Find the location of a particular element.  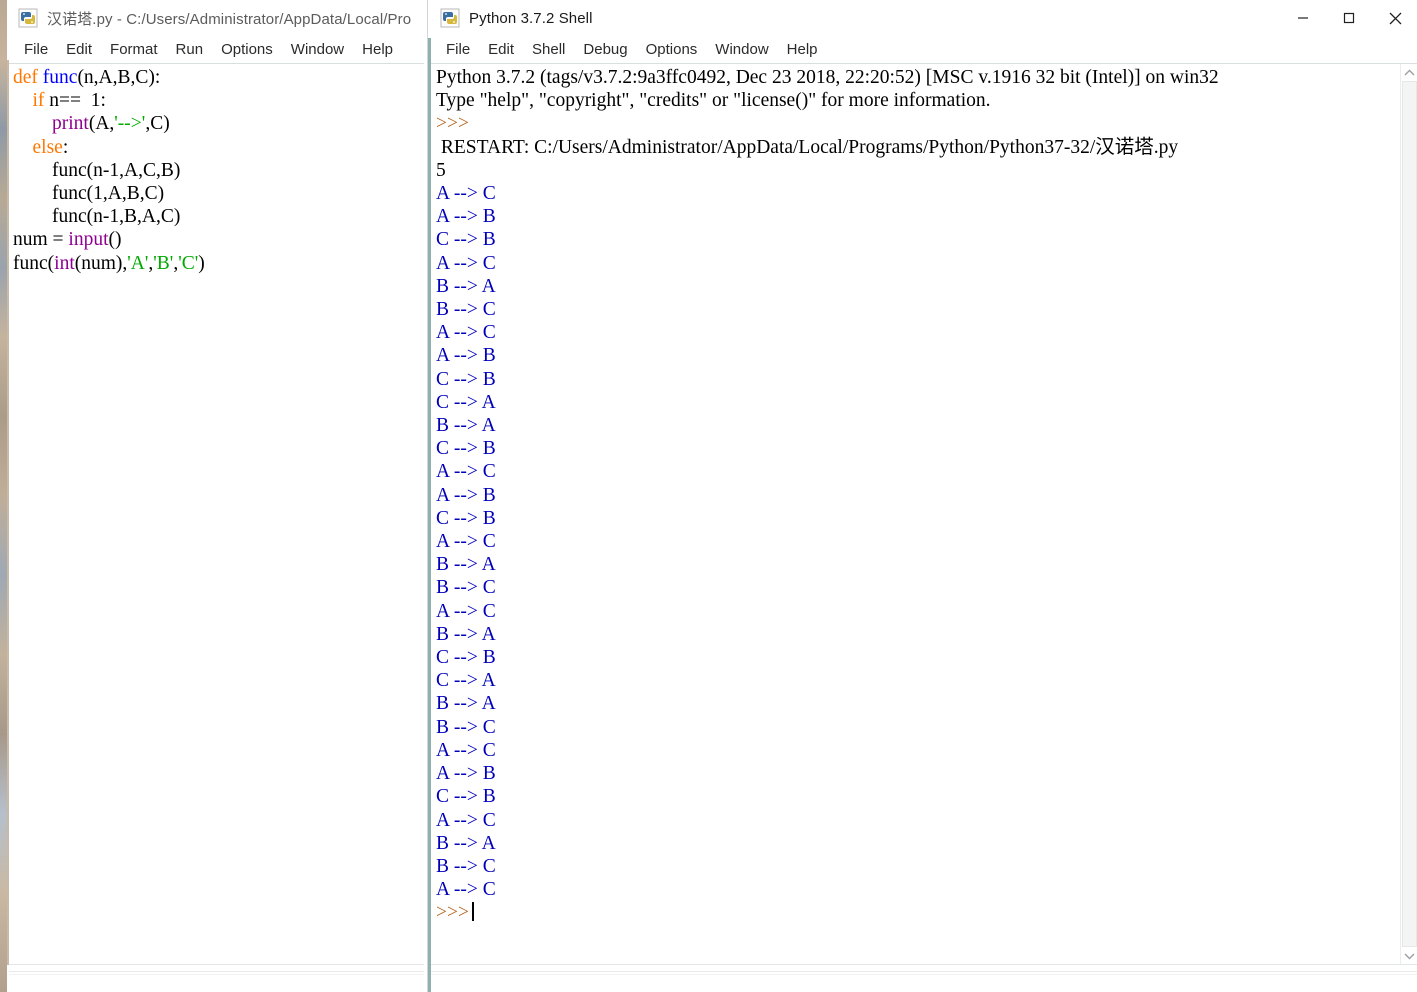

close-icon is located at coordinates (1394, 18).